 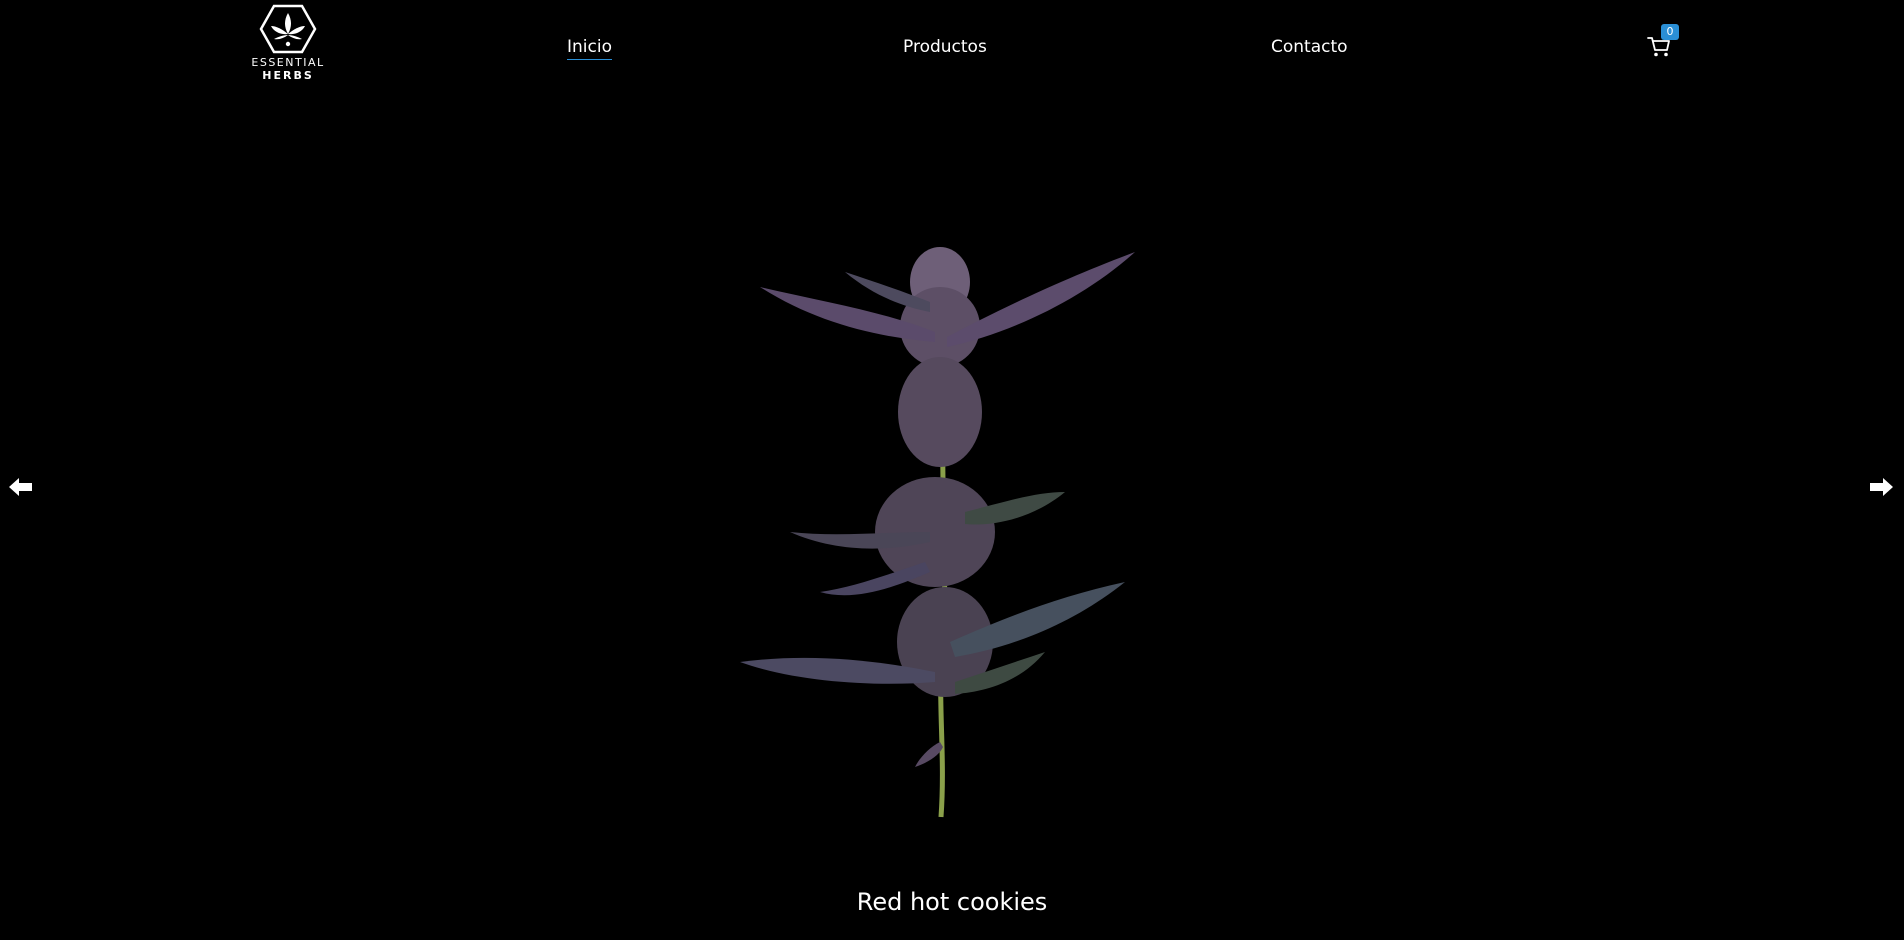 What do you see at coordinates (1670, 32) in the screenshot?
I see `cart-count-badge: 0` at bounding box center [1670, 32].